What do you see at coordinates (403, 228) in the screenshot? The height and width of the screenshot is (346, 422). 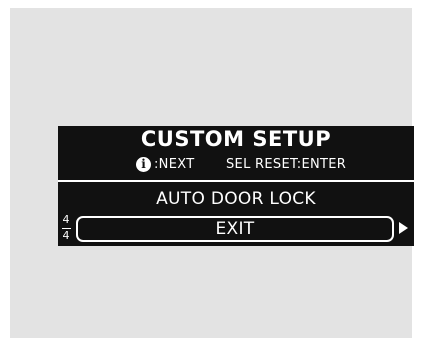 I see `arrow-right-icon` at bounding box center [403, 228].